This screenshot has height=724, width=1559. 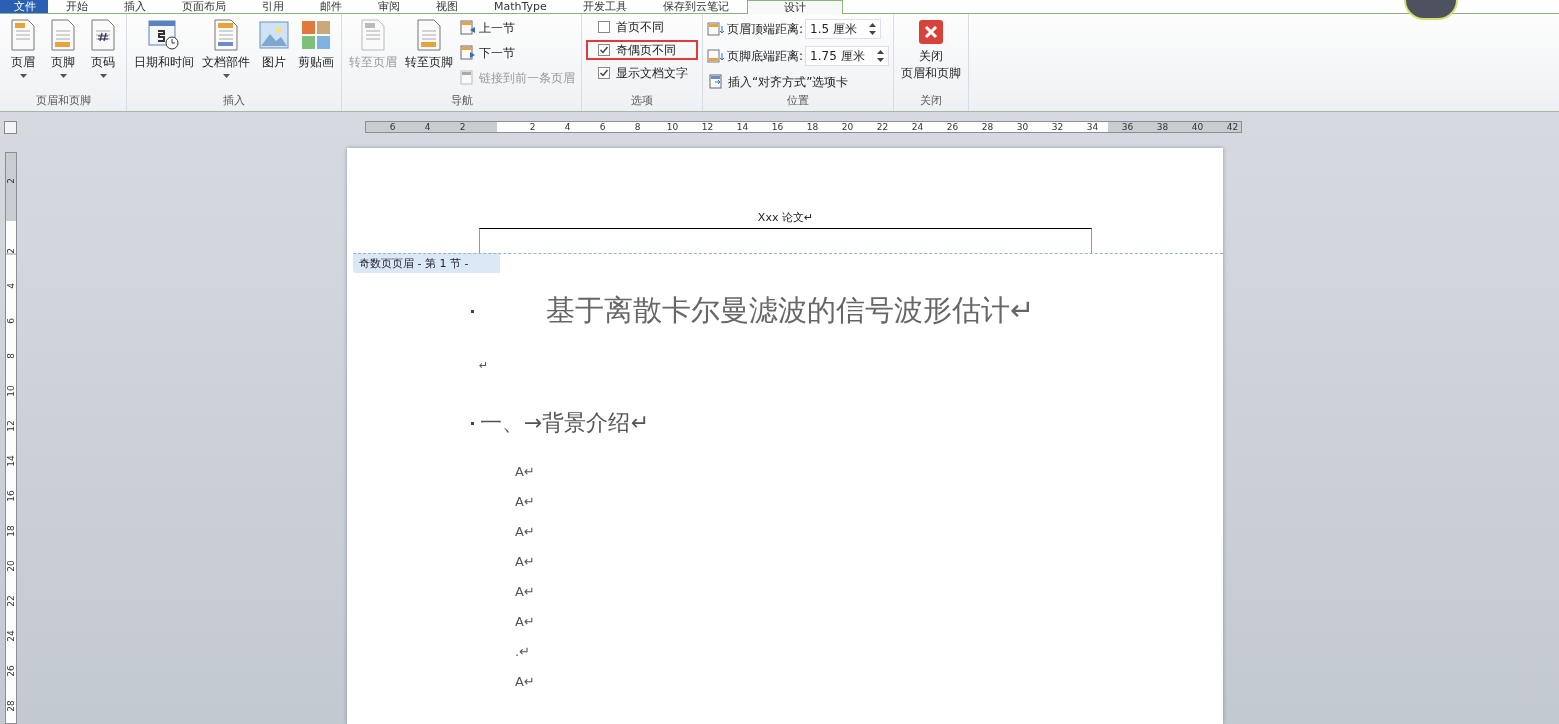 What do you see at coordinates (952, 127) in the screenshot?
I see `ruler-number: 26` at bounding box center [952, 127].